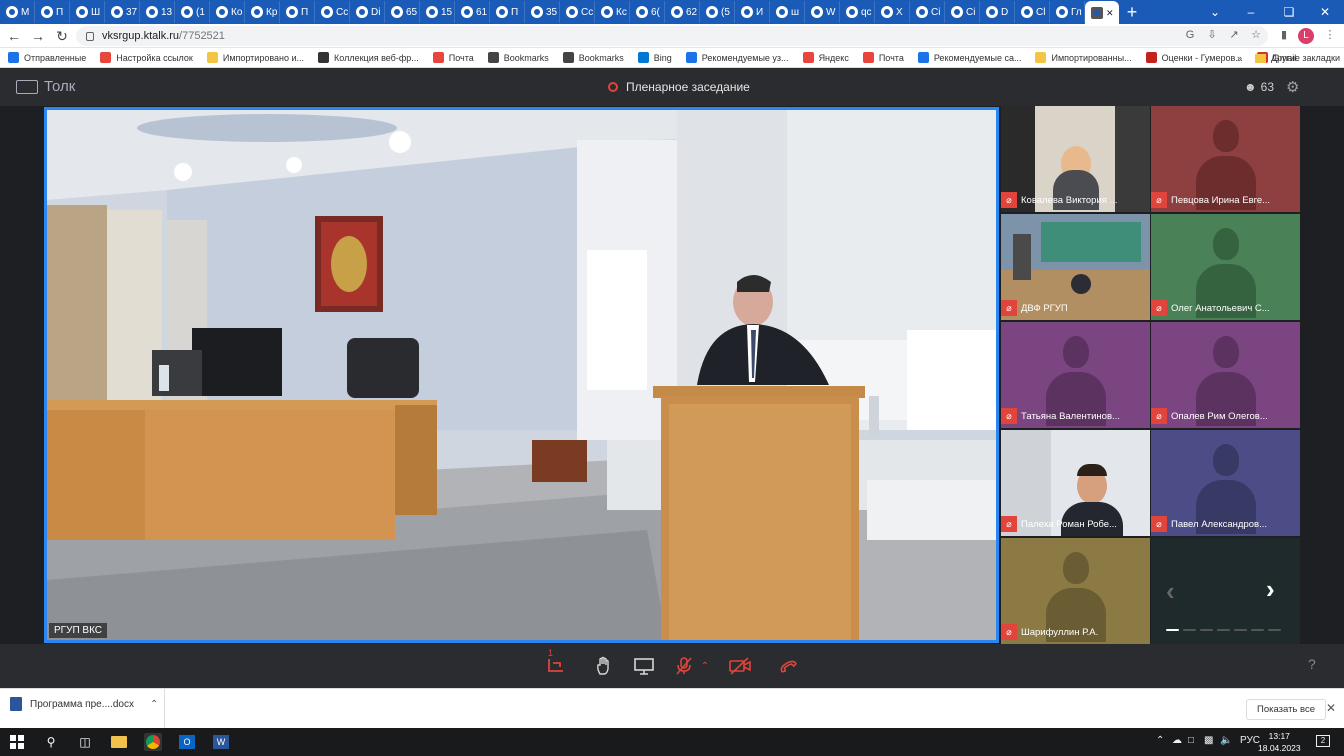 This screenshot has height=756, width=1344. I want to click on hangup-button, so click(788, 666).